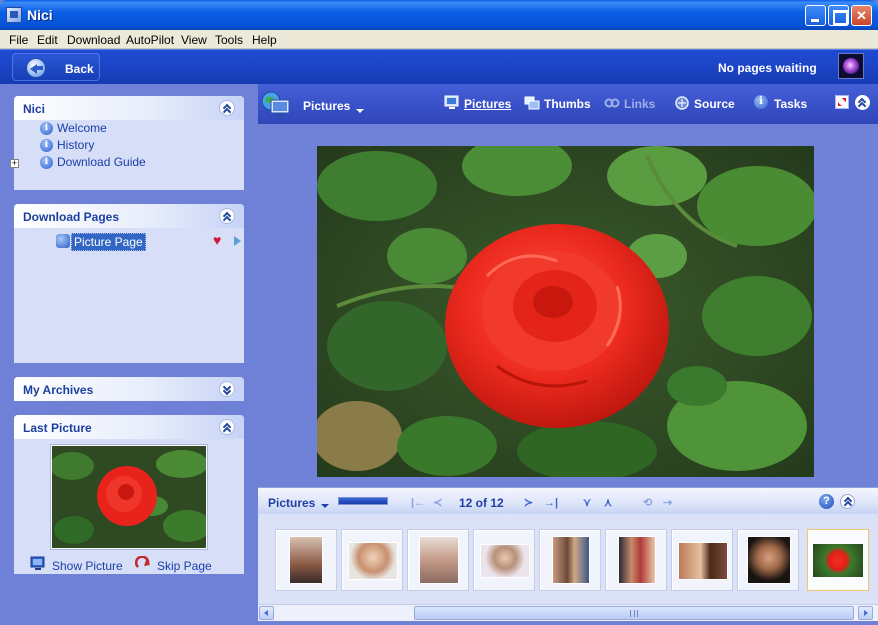 This screenshot has height=625, width=878. Describe the element at coordinates (481, 503) in the screenshot. I see `picture-counter: 12 of 12` at that location.